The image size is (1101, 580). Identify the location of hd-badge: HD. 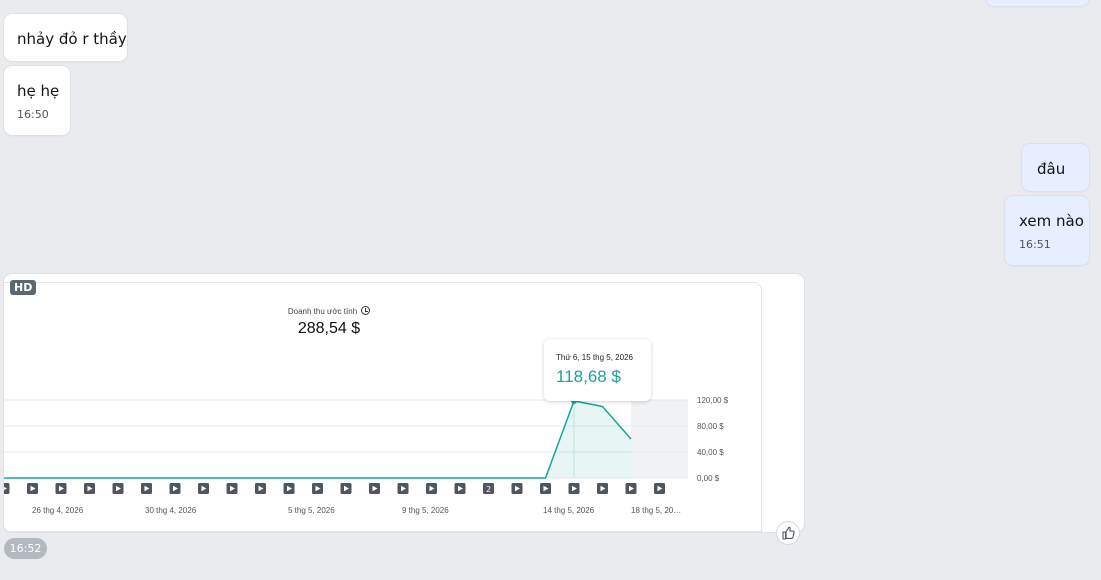
(23, 287).